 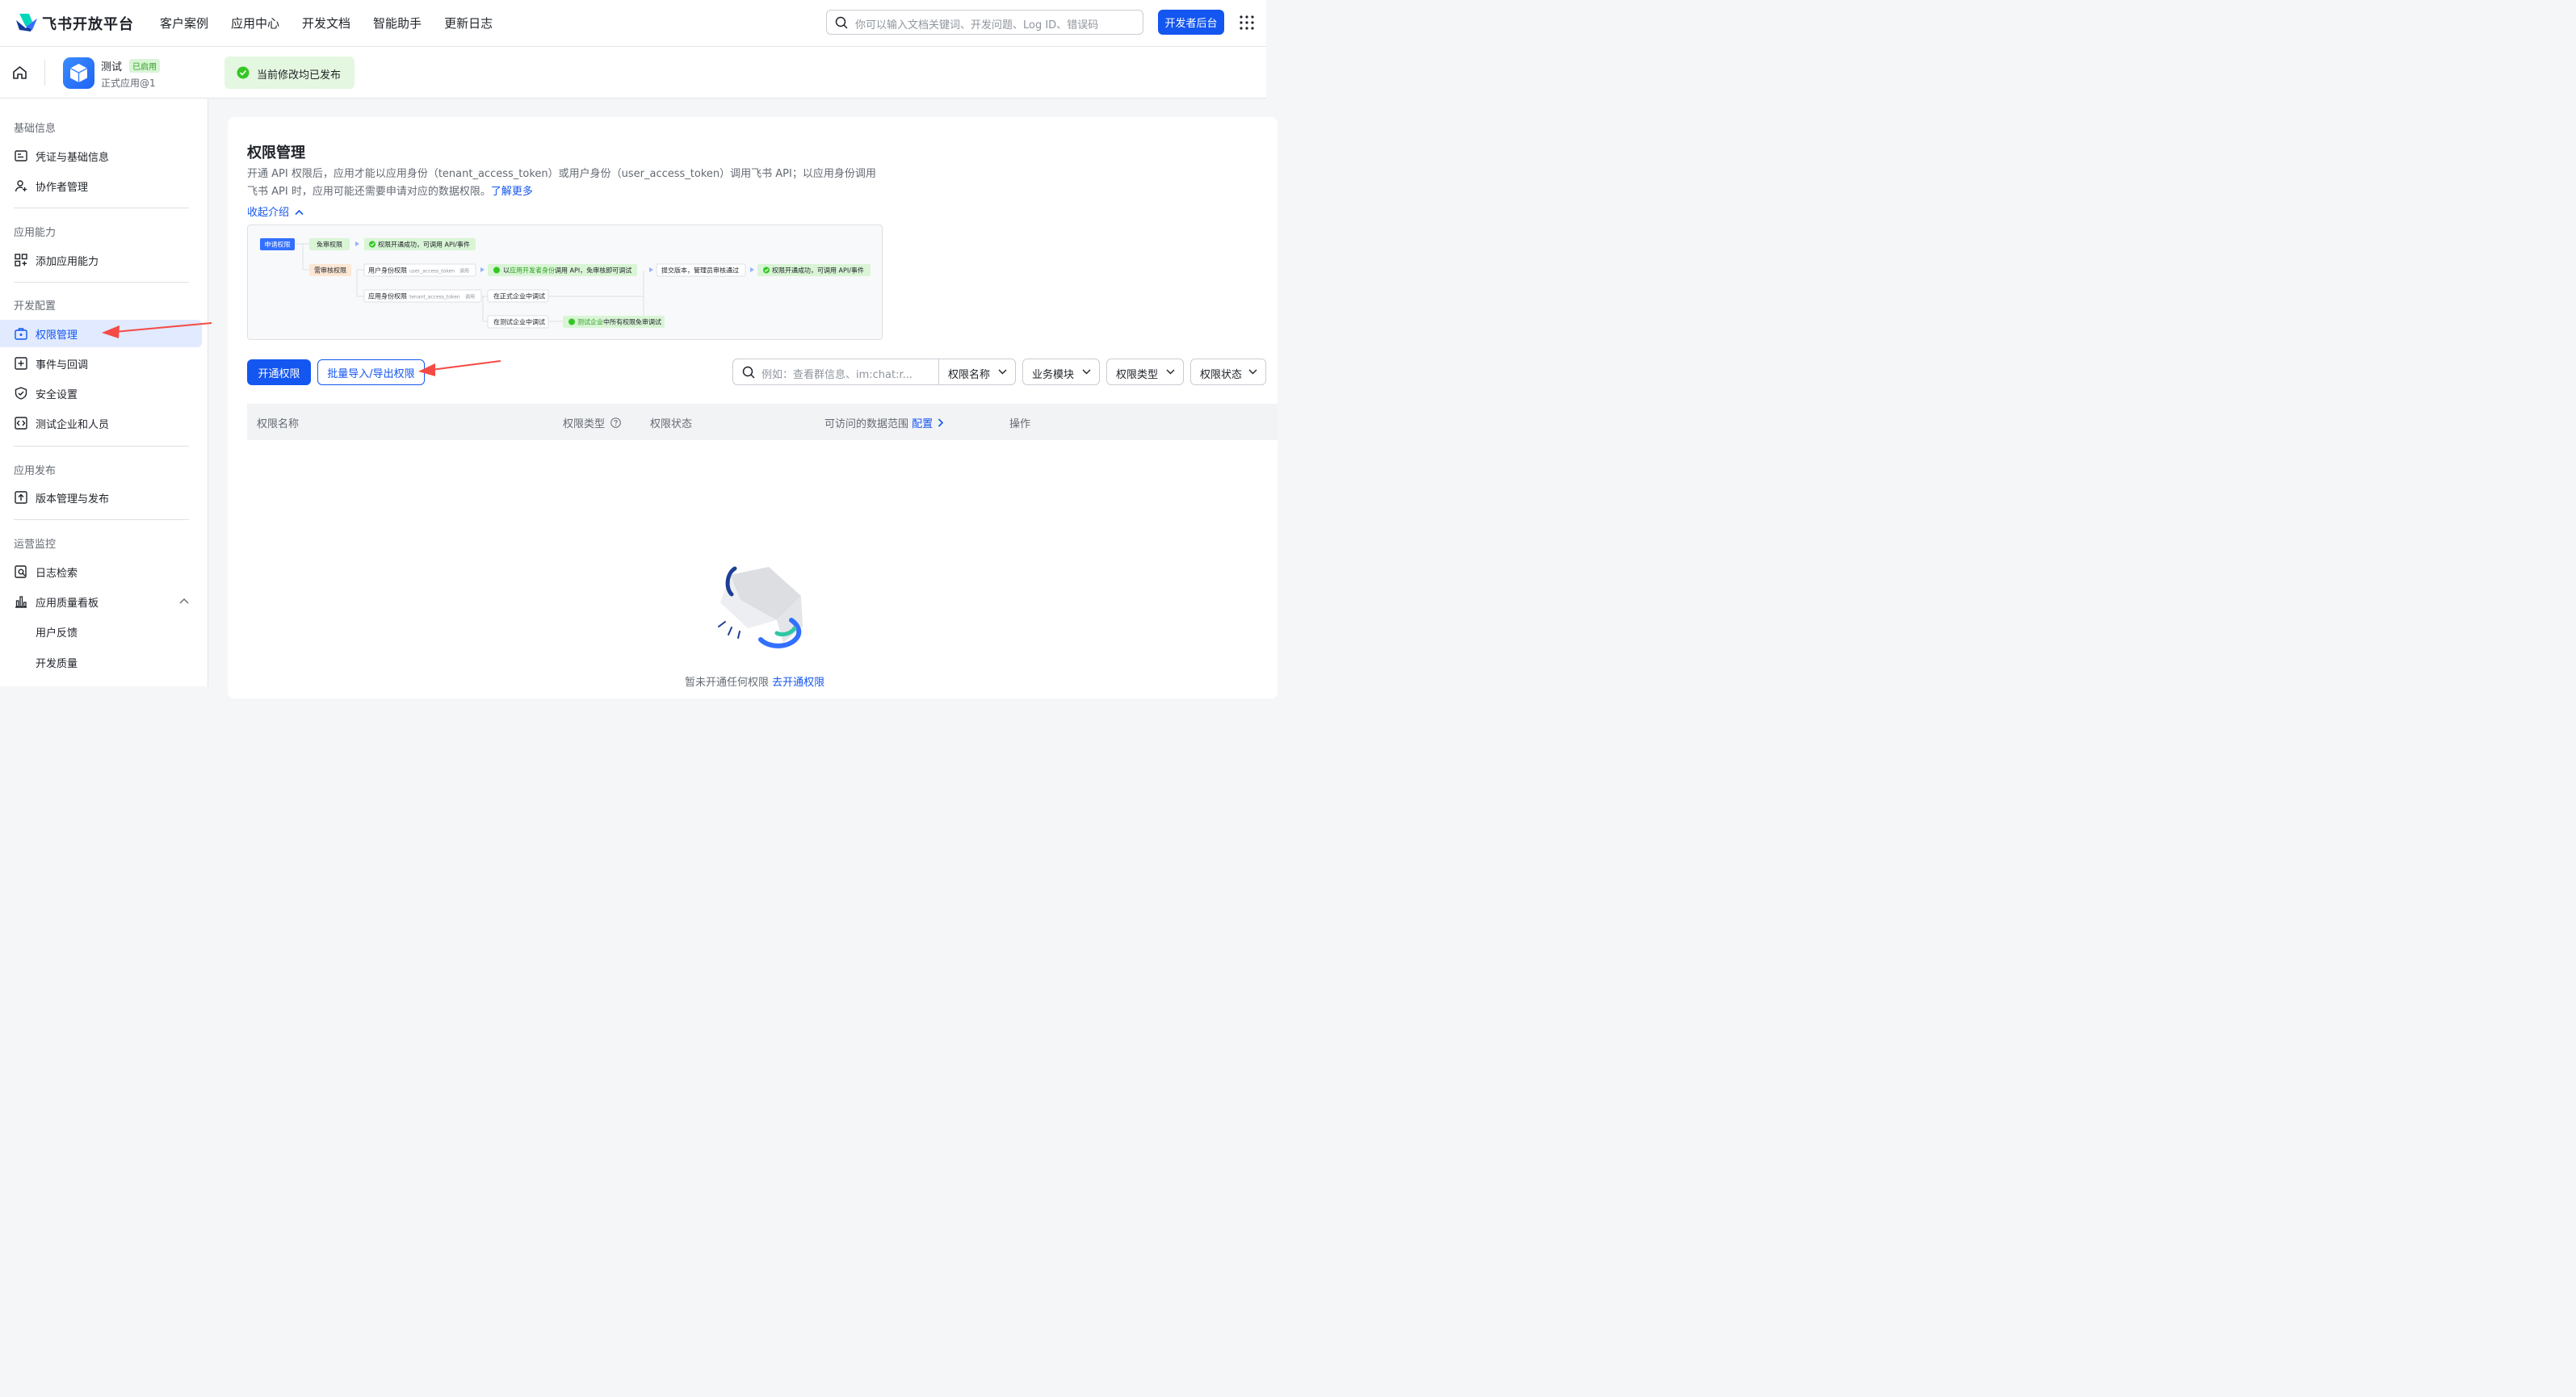 I want to click on col-permission-type-label: 权限类型, so click(x=584, y=424).